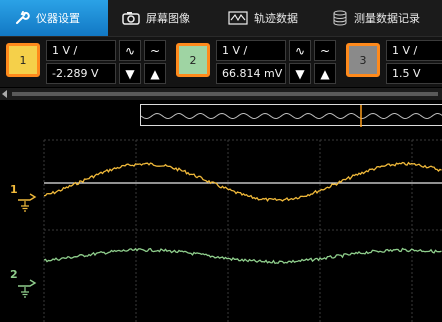  Describe the element at coordinates (340, 18) in the screenshot. I see `database-icon` at that location.